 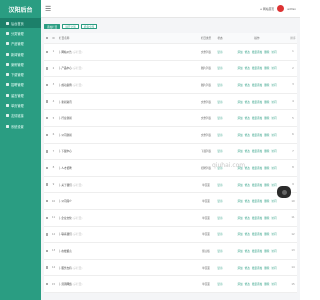 What do you see at coordinates (52, 26) in the screenshot?
I see `add-category-button: 添加栏目` at bounding box center [52, 26].